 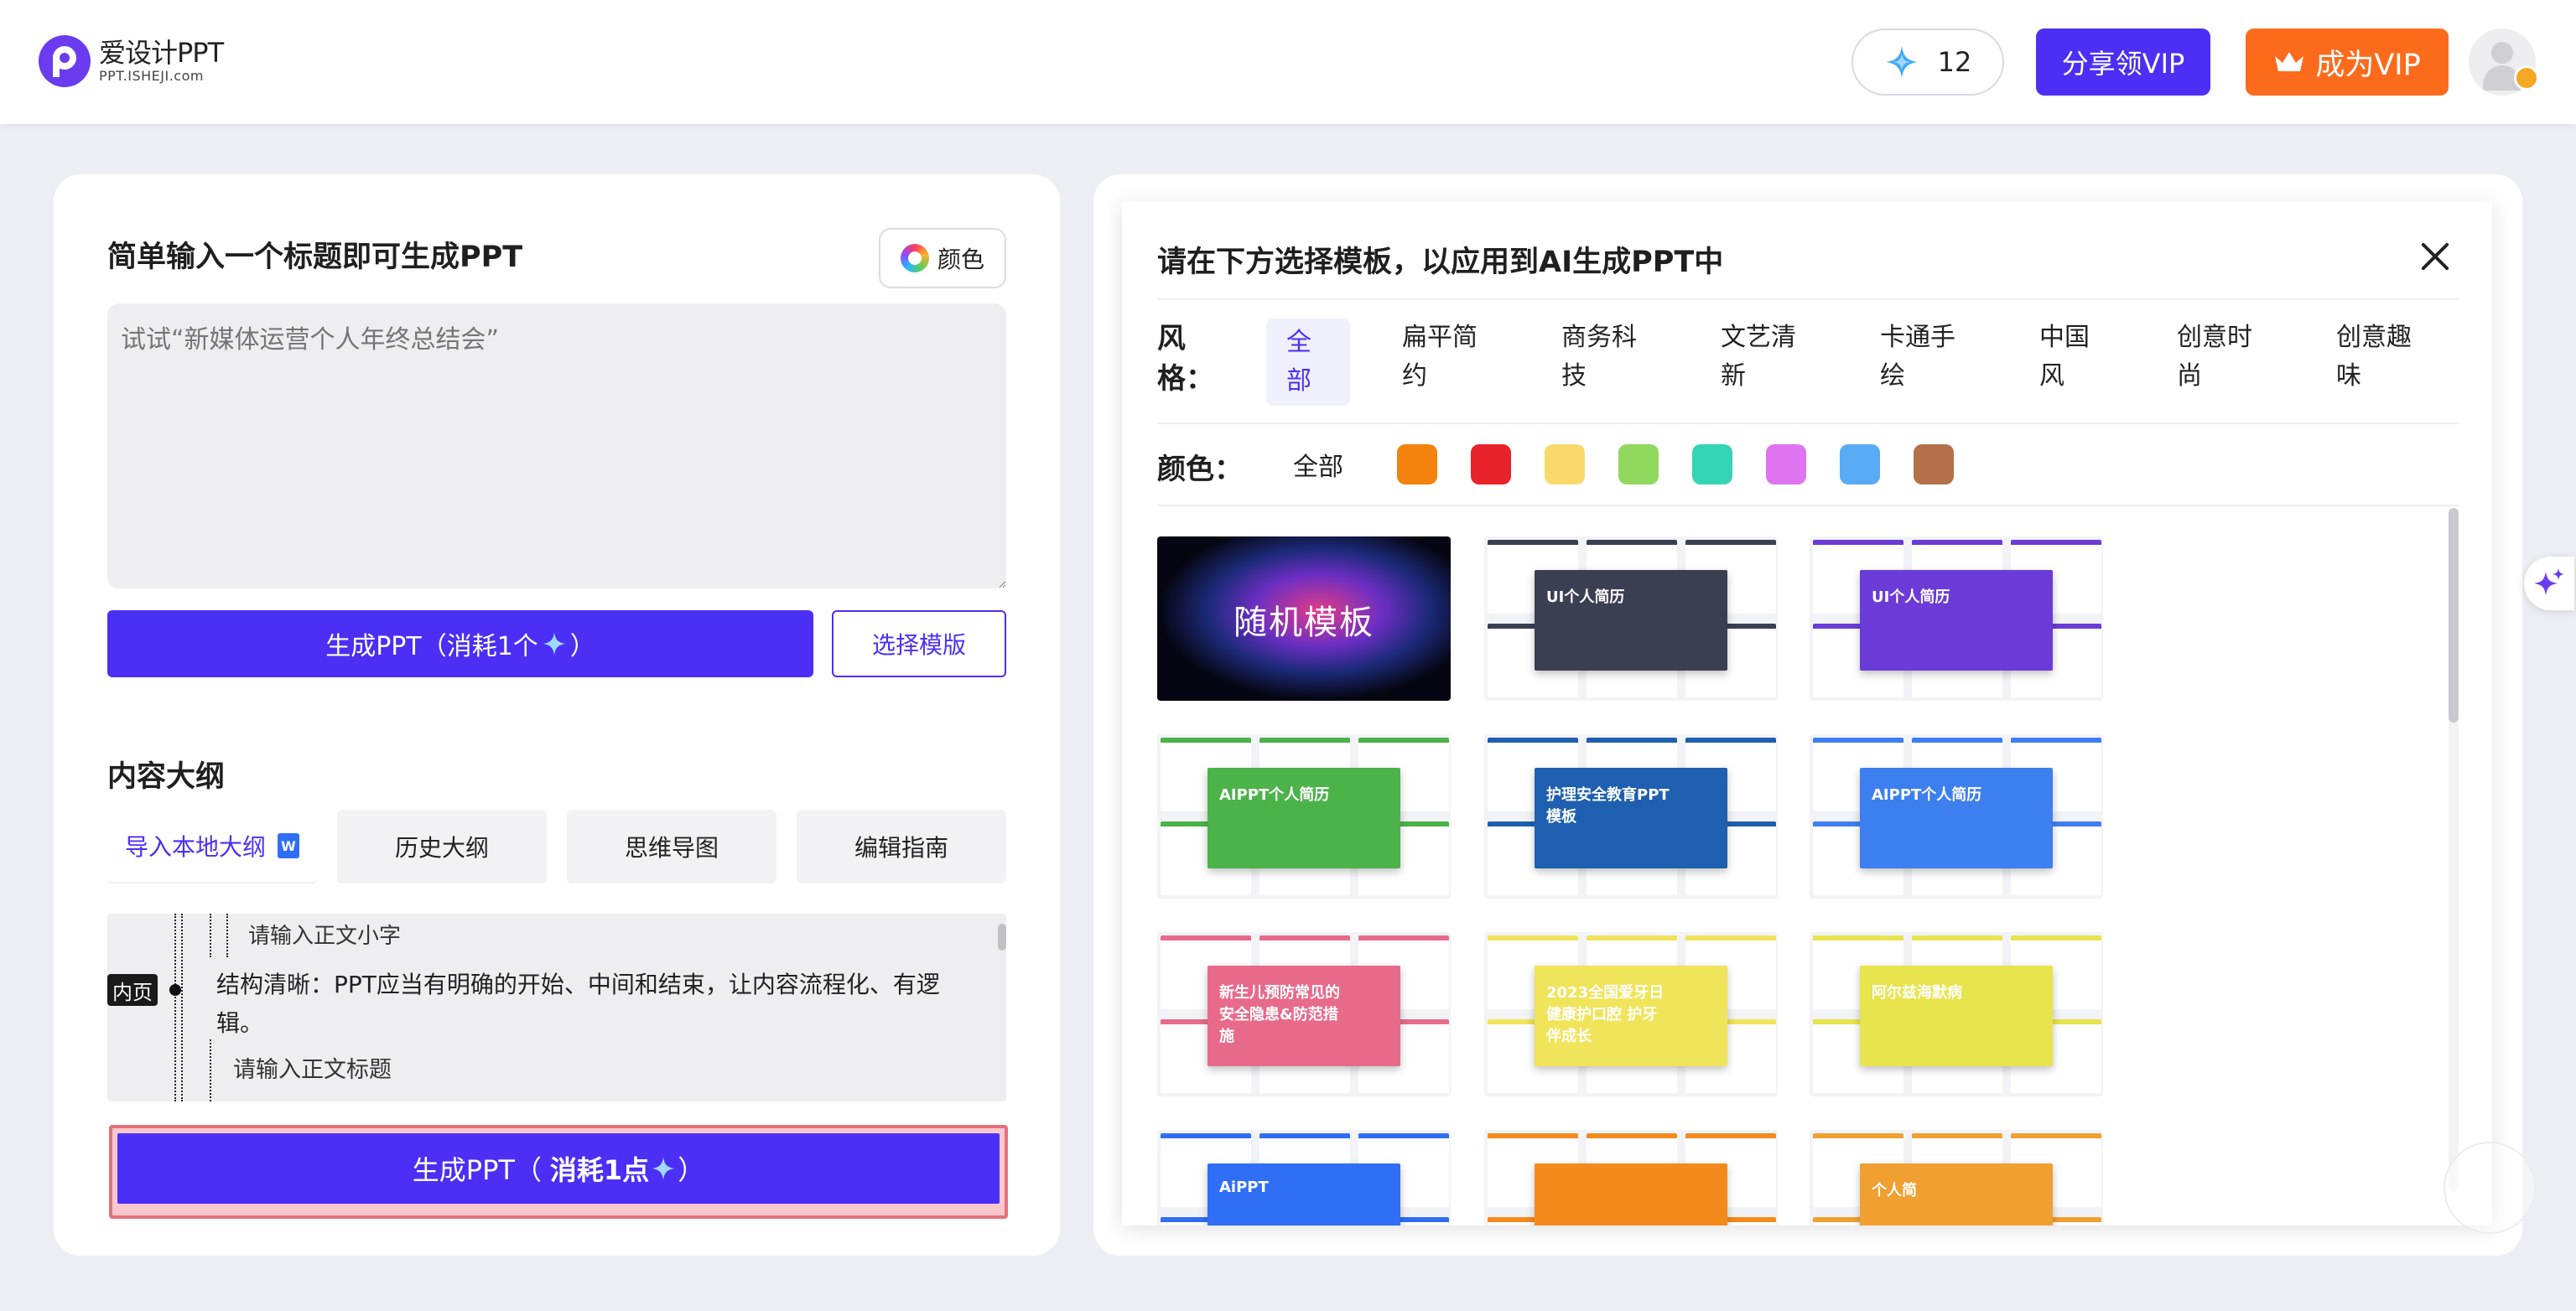 I want to click on top-header: 爱设计PPT PPT.ISHEJI.com 12 分享领VIP 成为VIP, so click(x=1288, y=62).